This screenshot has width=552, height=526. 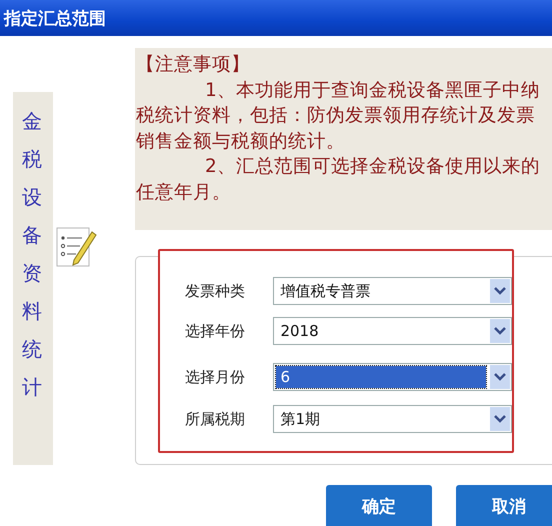 What do you see at coordinates (215, 377) in the screenshot?
I see `field-label: 选择月份` at bounding box center [215, 377].